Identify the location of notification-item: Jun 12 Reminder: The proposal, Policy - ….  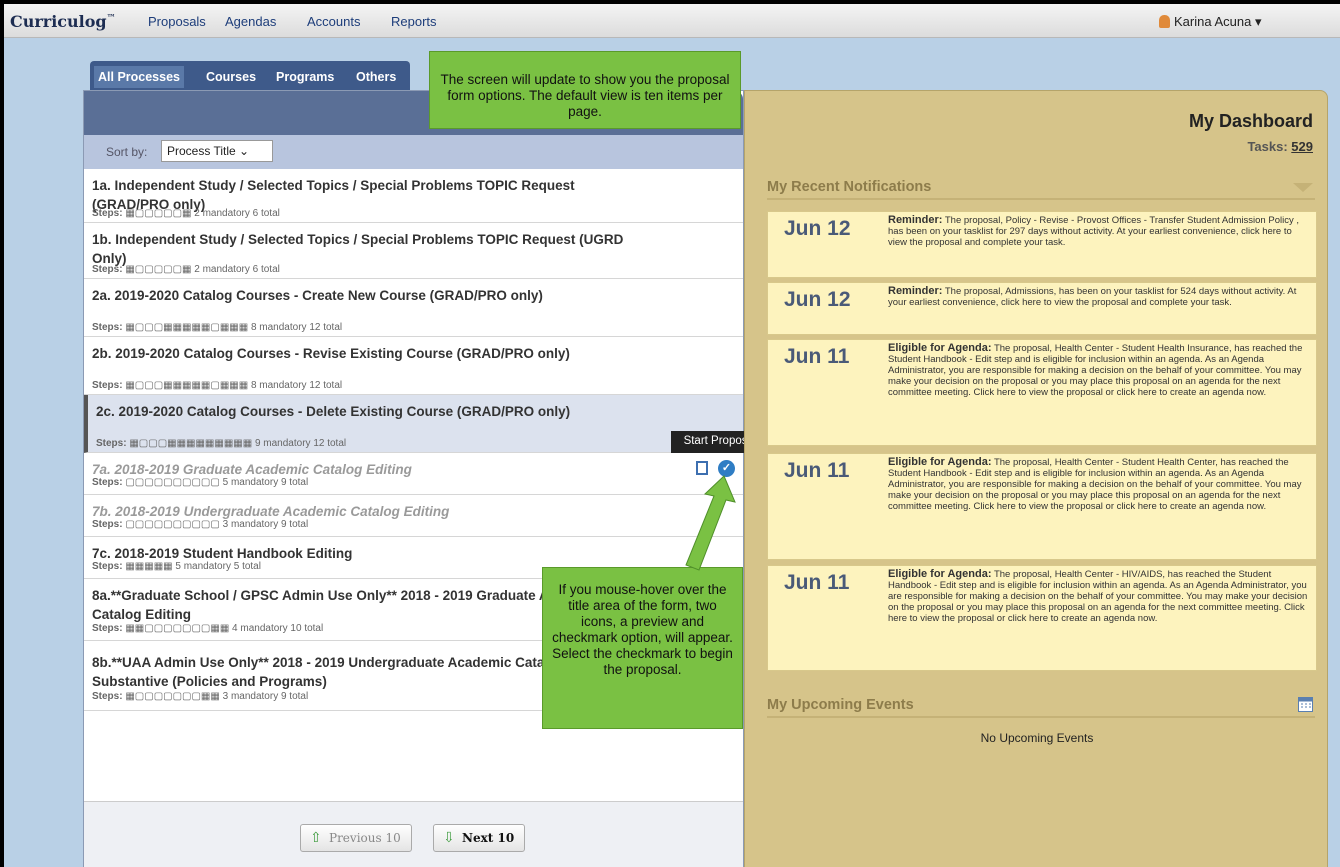
(1042, 244).